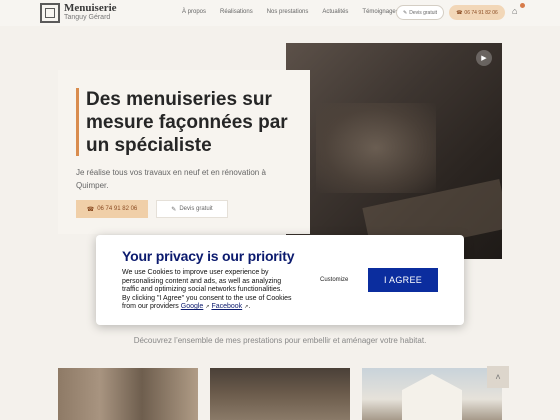  I want to click on google-link: Google, so click(192, 306).